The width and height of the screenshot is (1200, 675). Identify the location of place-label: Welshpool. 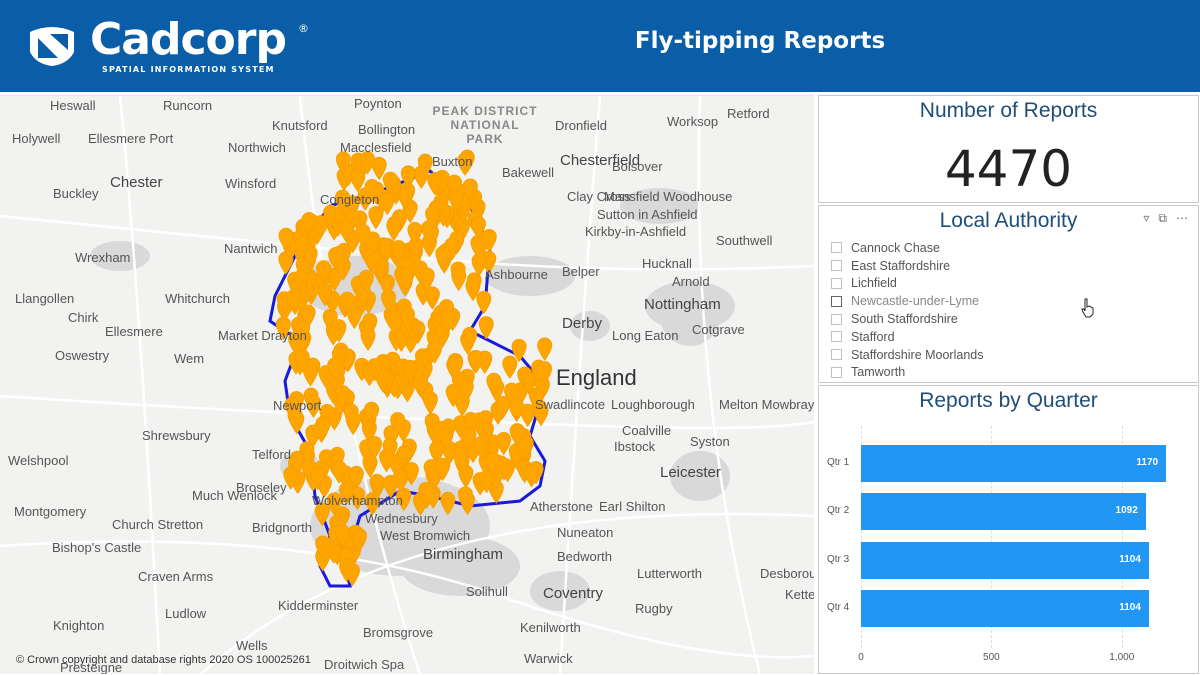
(38, 460).